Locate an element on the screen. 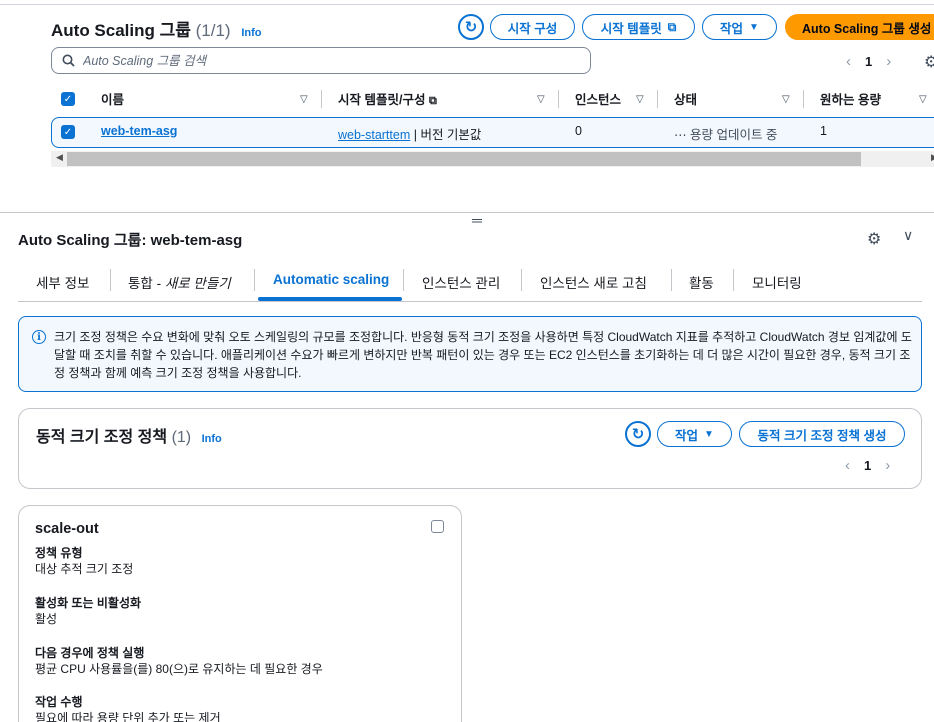 This screenshot has height=722, width=934. list-pagination: ‹ 1 › is located at coordinates (868, 61).